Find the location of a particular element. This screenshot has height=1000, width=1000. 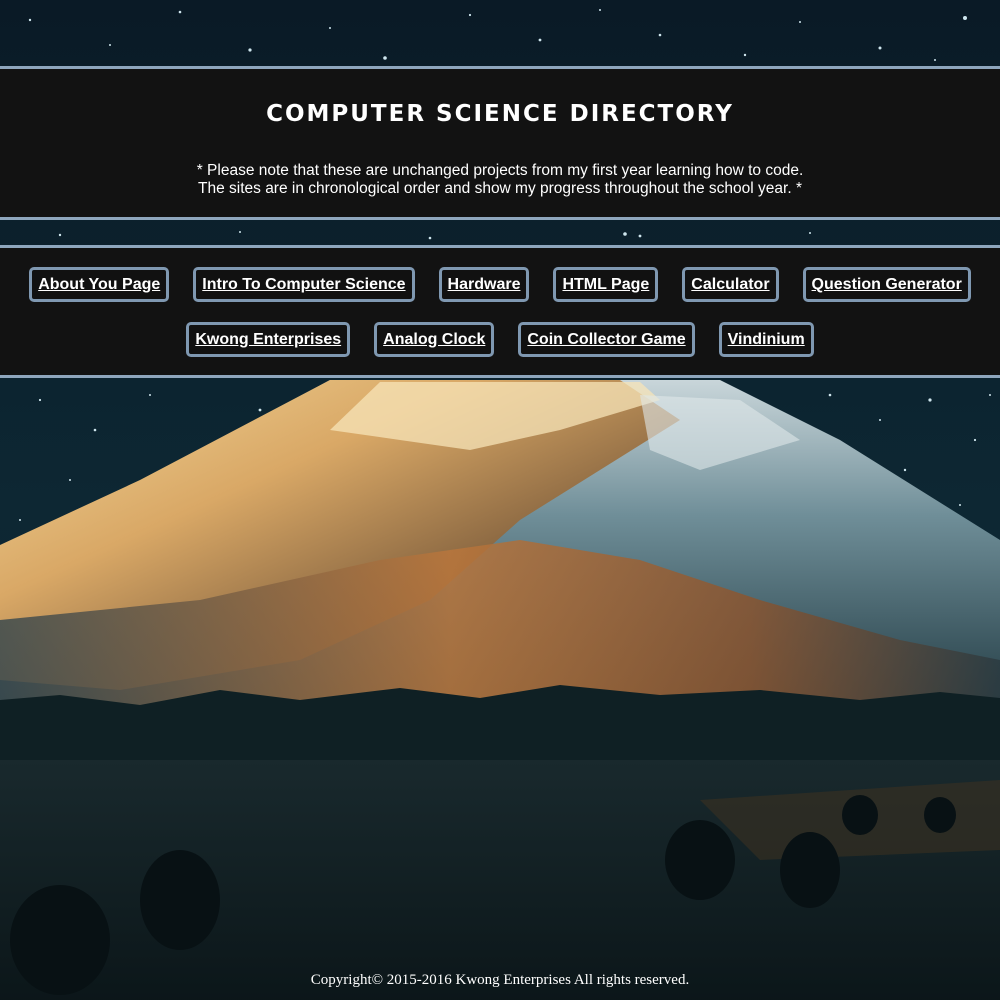

nav-link-intro-to-computer-science: Intro To Computer Science is located at coordinates (304, 284).